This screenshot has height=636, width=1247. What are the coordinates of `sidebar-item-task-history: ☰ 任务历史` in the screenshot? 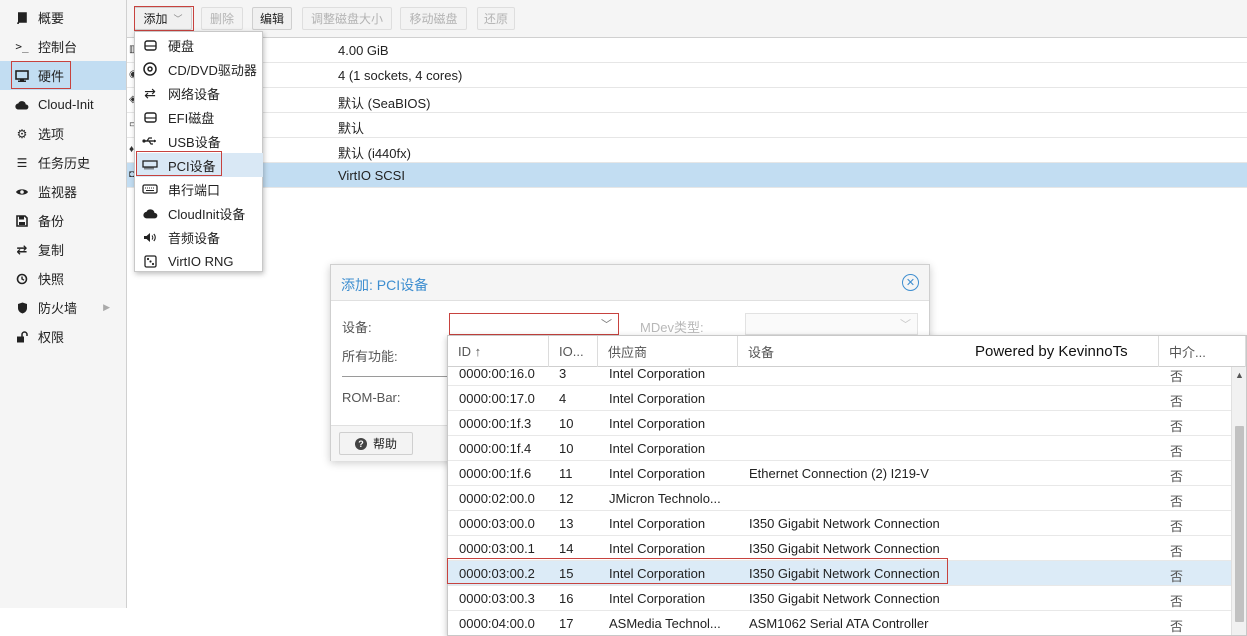 It's located at (63, 162).